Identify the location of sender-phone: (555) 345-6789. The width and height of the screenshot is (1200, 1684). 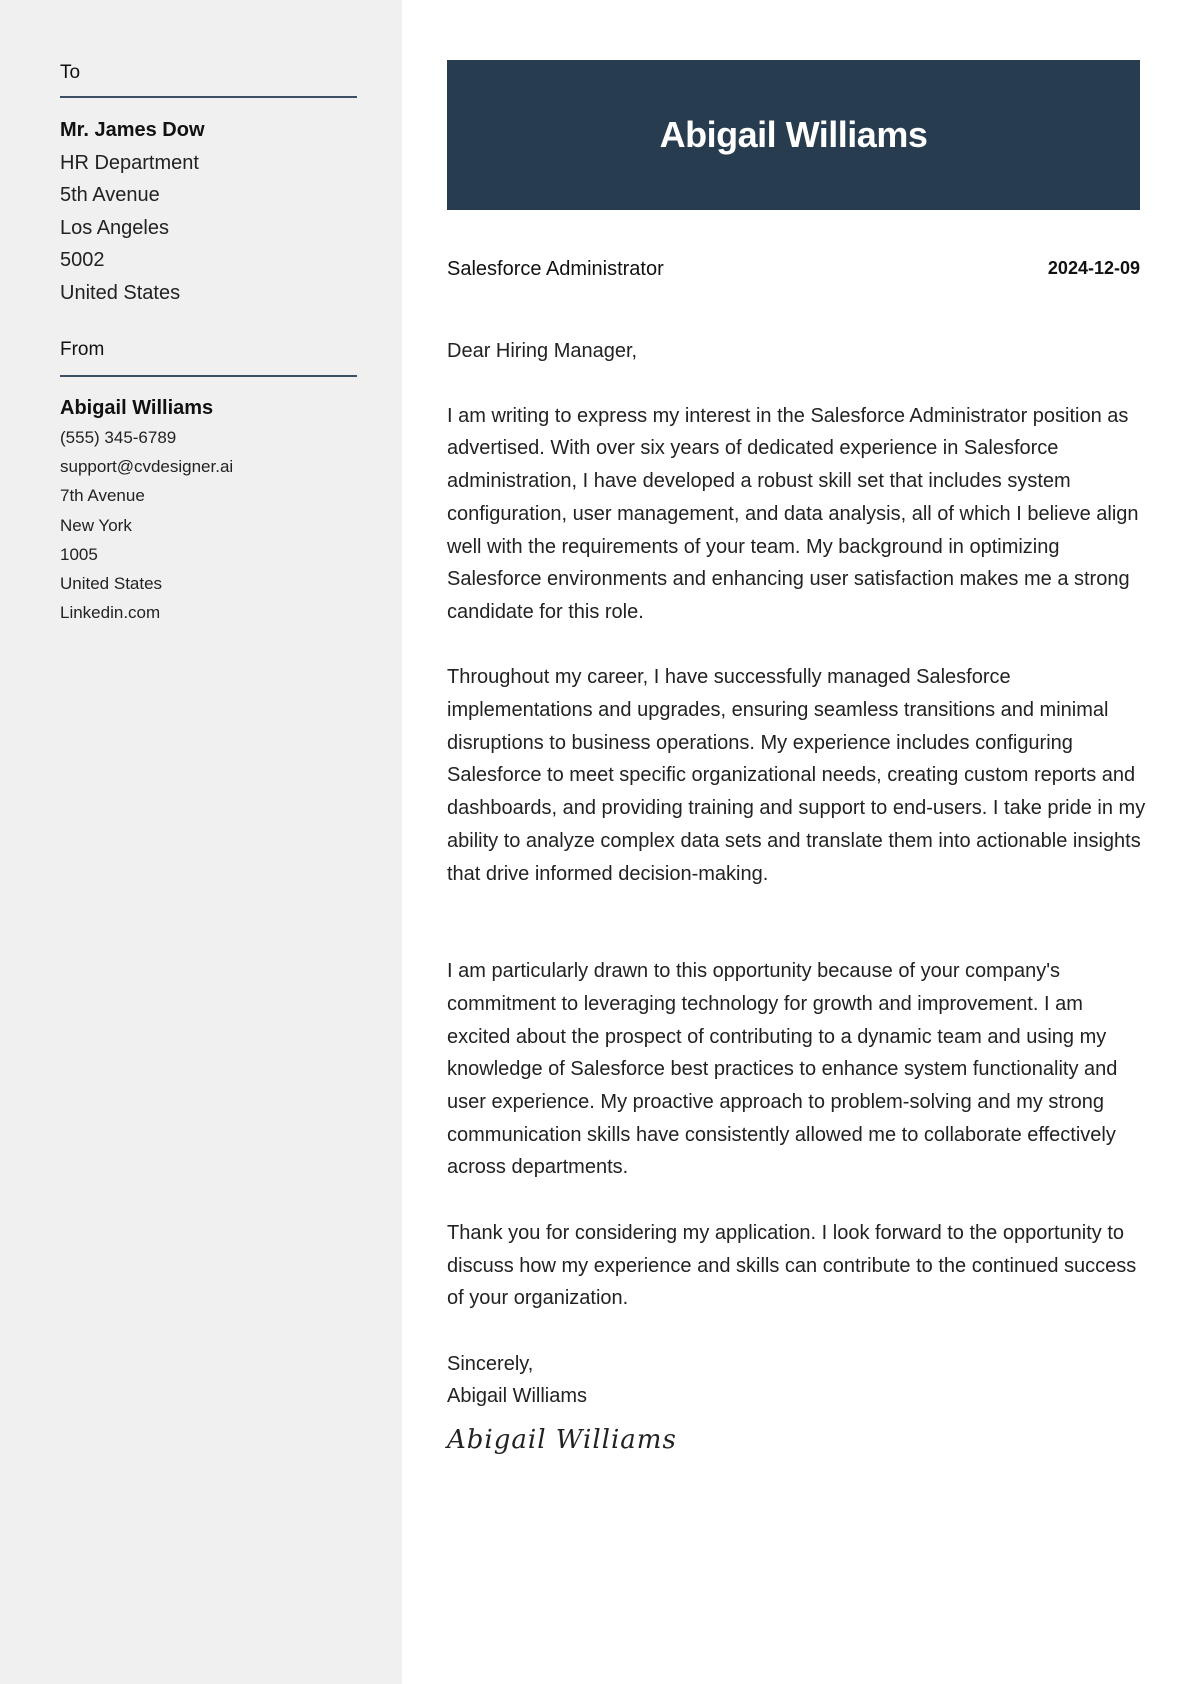
(118, 437).